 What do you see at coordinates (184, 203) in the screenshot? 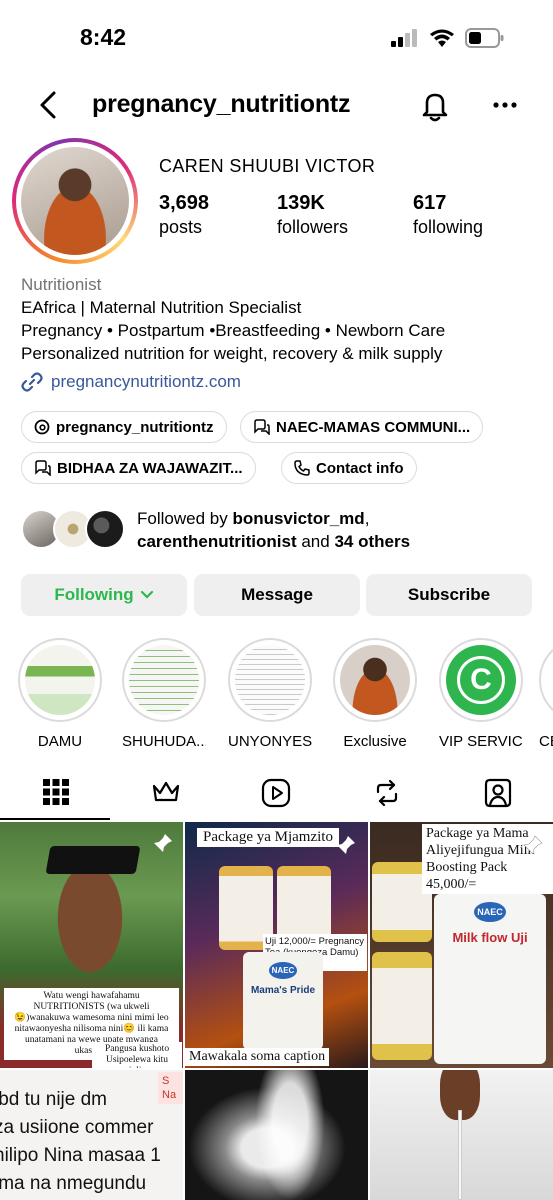
I see `stat-value: 3,698` at bounding box center [184, 203].